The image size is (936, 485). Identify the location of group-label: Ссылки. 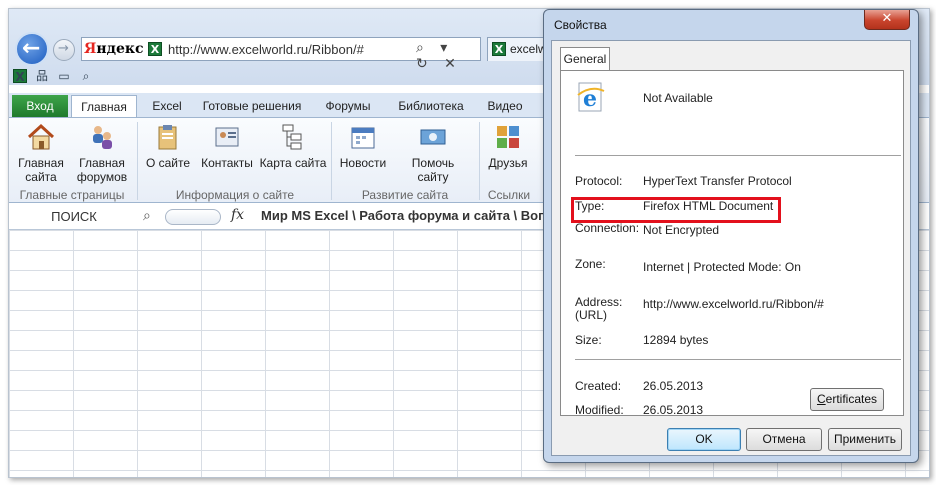
(509, 195).